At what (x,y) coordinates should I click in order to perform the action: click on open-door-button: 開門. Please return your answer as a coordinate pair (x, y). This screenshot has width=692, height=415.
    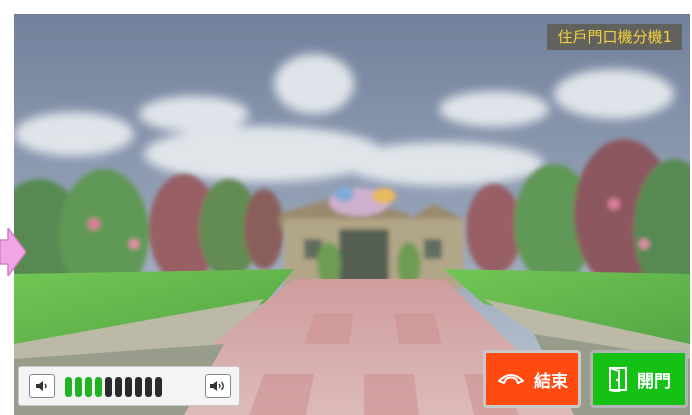
    Looking at the image, I should click on (639, 379).